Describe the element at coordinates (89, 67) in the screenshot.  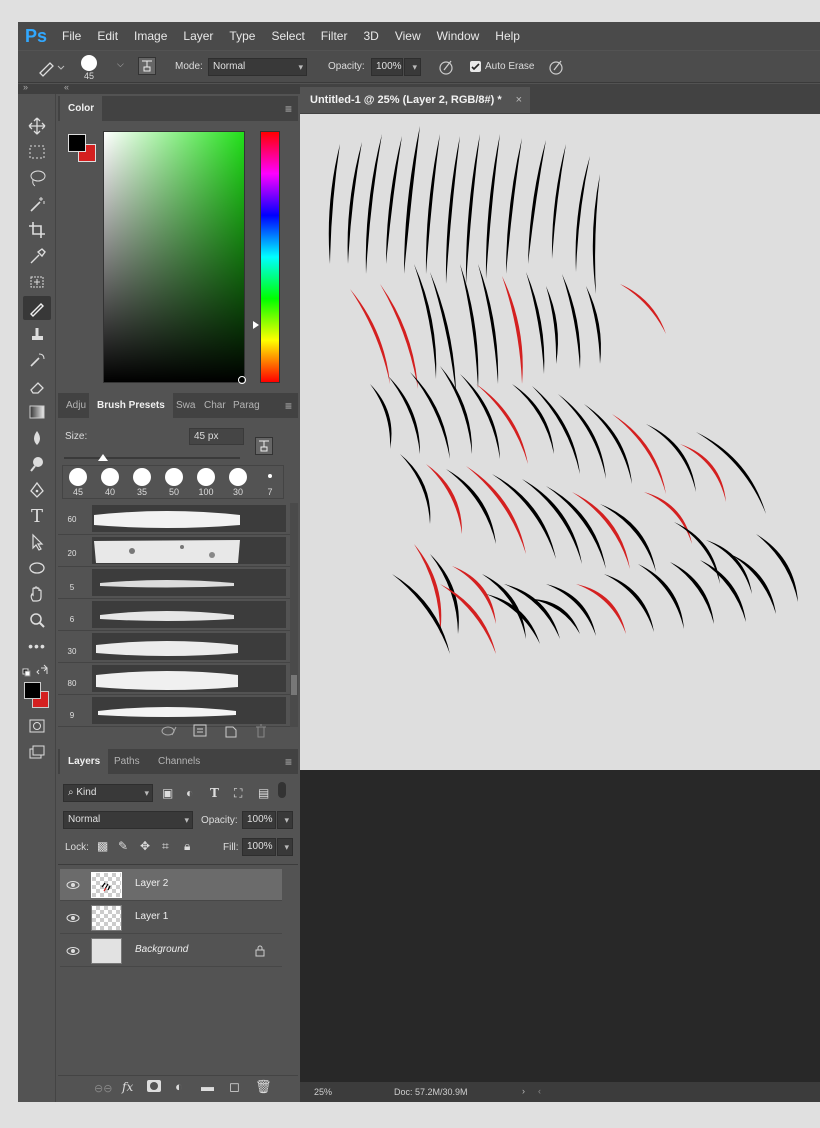
I see `brush-size-picker: 45` at that location.